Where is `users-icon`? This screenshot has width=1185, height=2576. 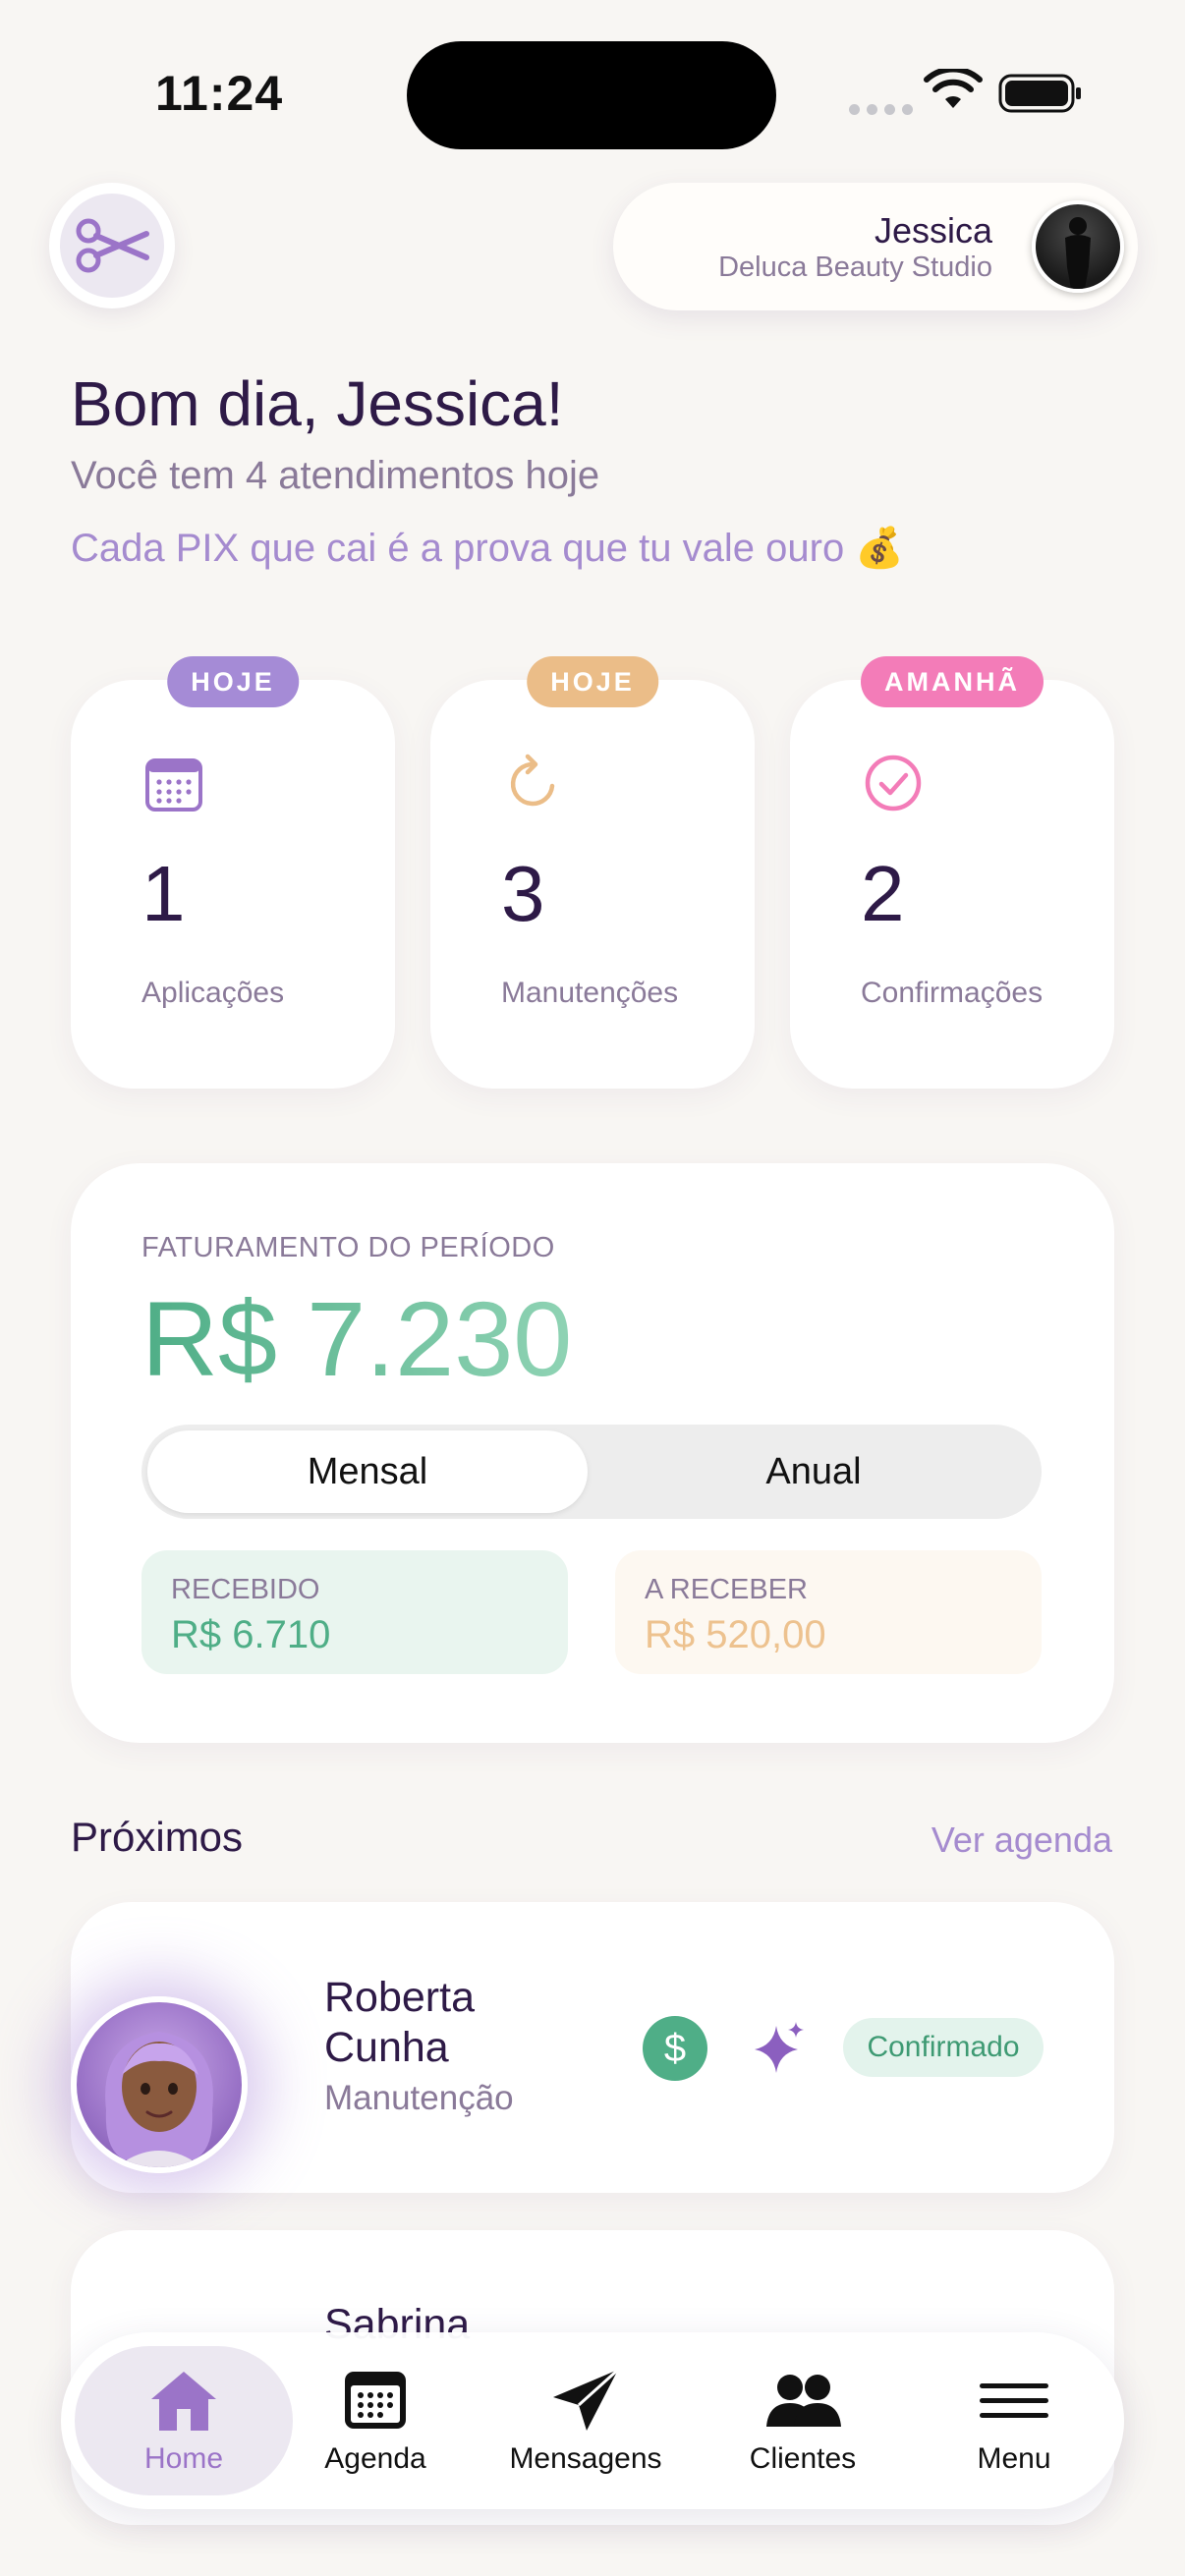 users-icon is located at coordinates (804, 2401).